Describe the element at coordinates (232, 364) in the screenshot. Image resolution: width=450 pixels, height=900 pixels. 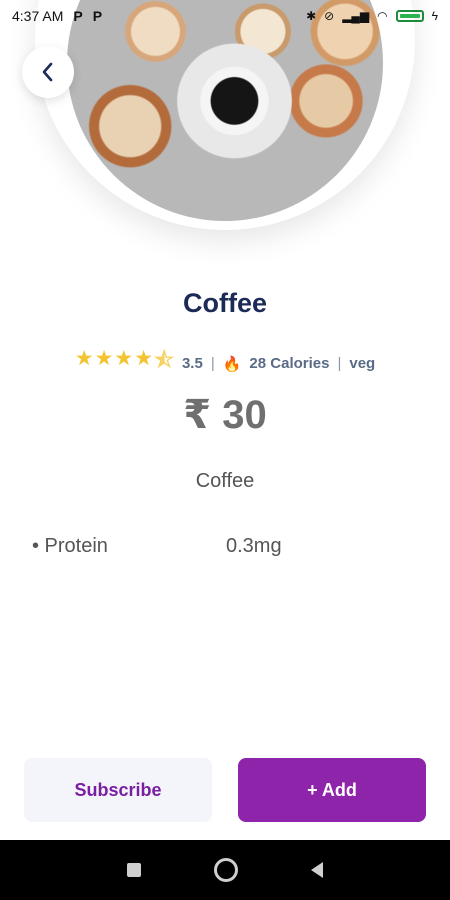
I see `flame-icon: 🔥` at that location.